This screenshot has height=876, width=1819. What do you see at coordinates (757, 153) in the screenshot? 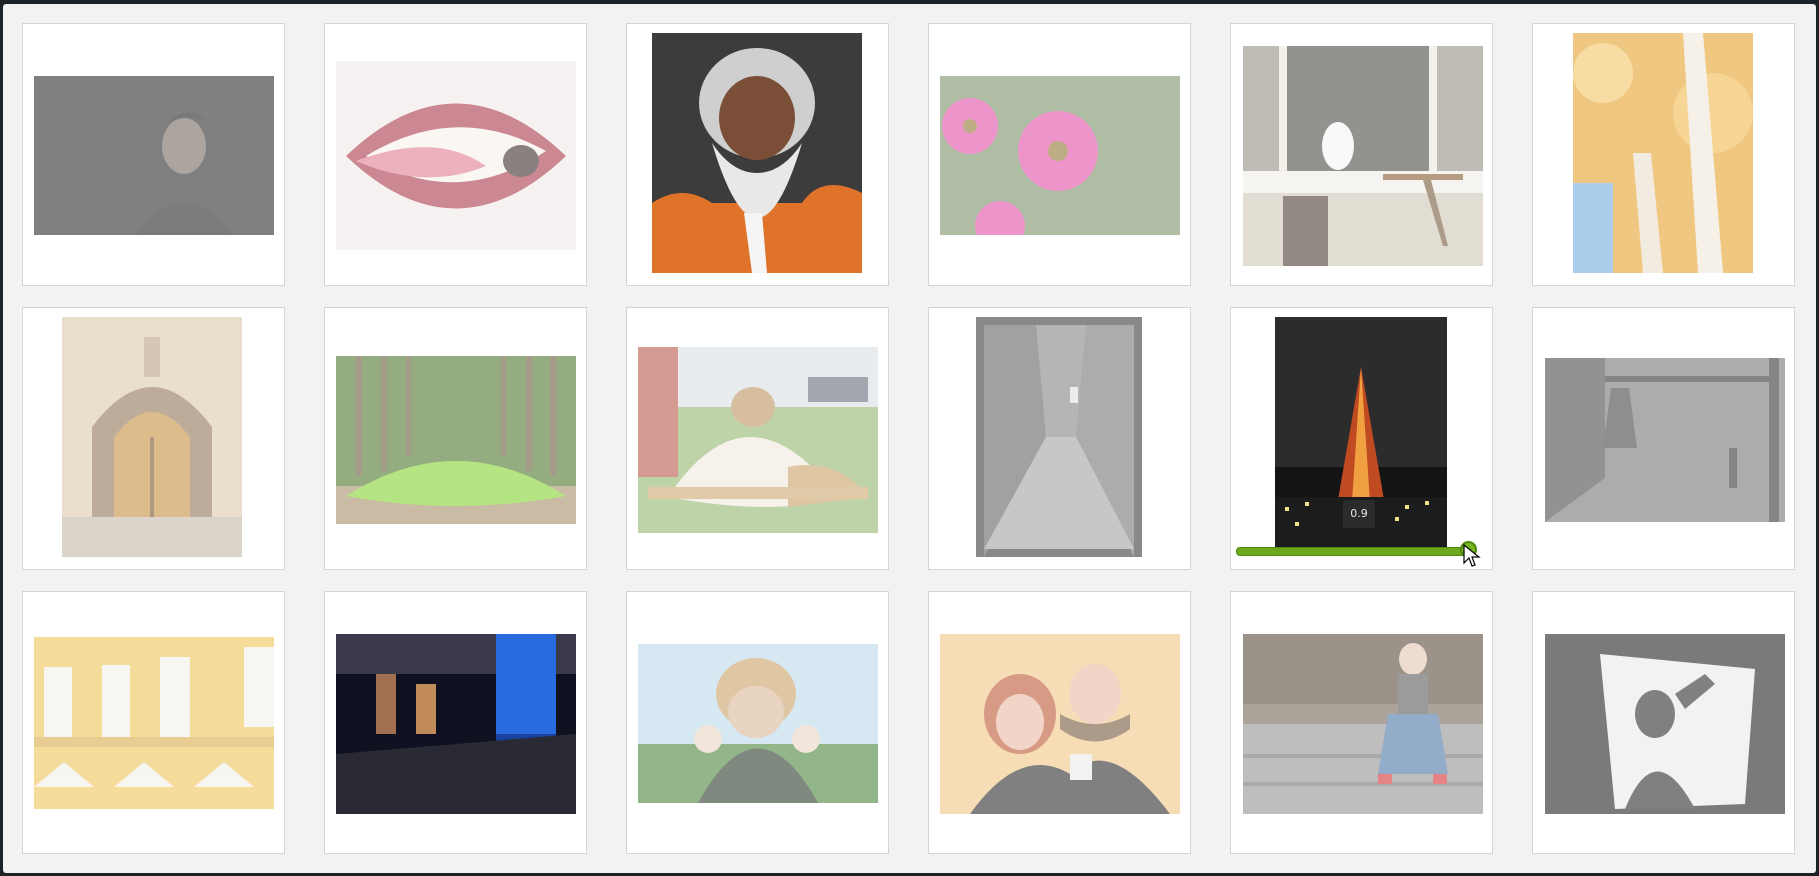
I see `photo-bearded-man` at bounding box center [757, 153].